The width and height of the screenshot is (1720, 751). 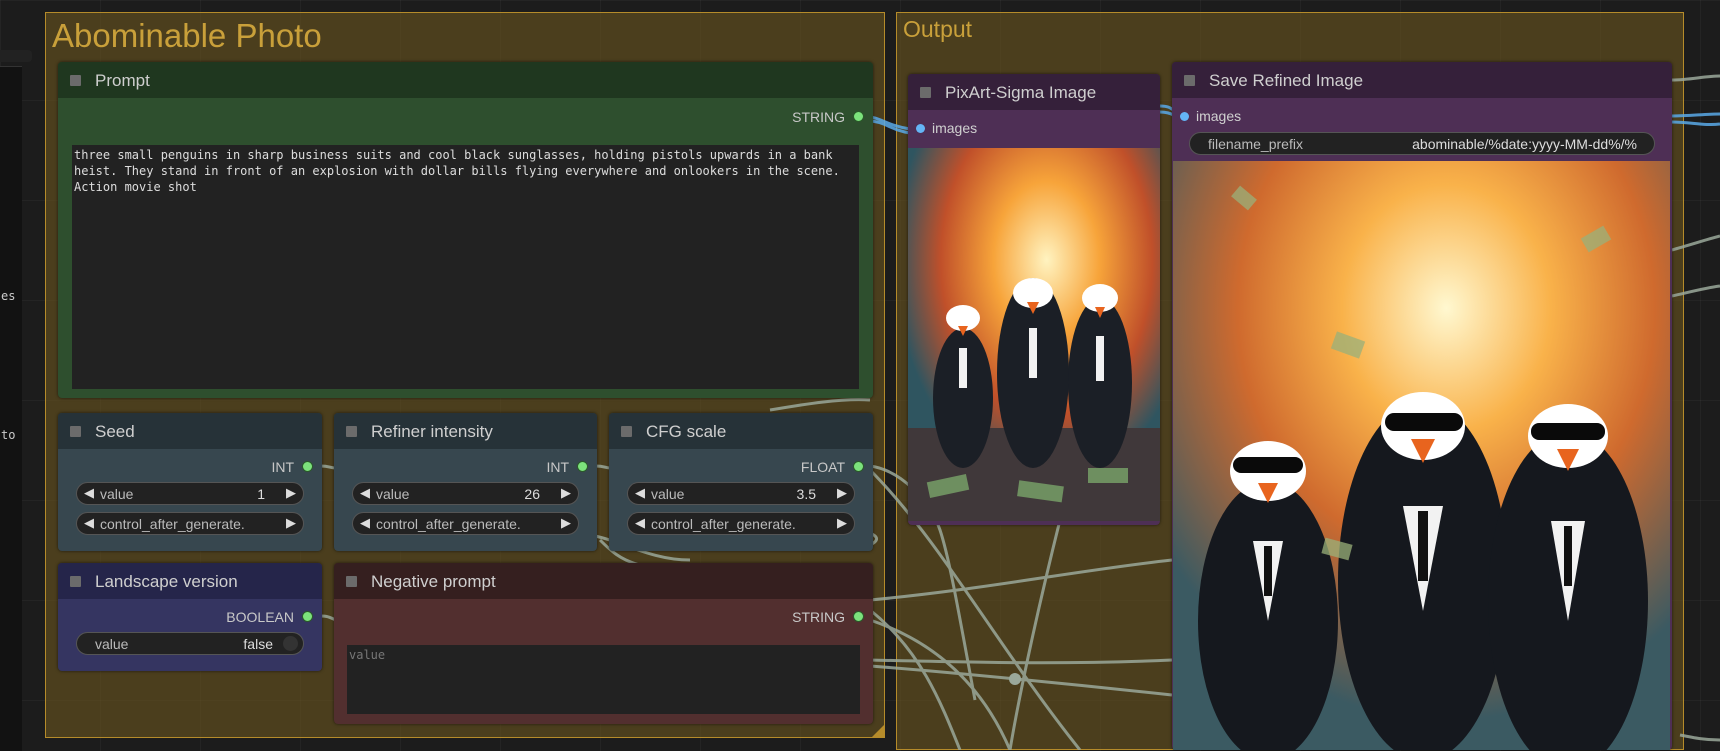 I want to click on refiner-value-widget: ◀ value 26 ▶, so click(x=465, y=493).